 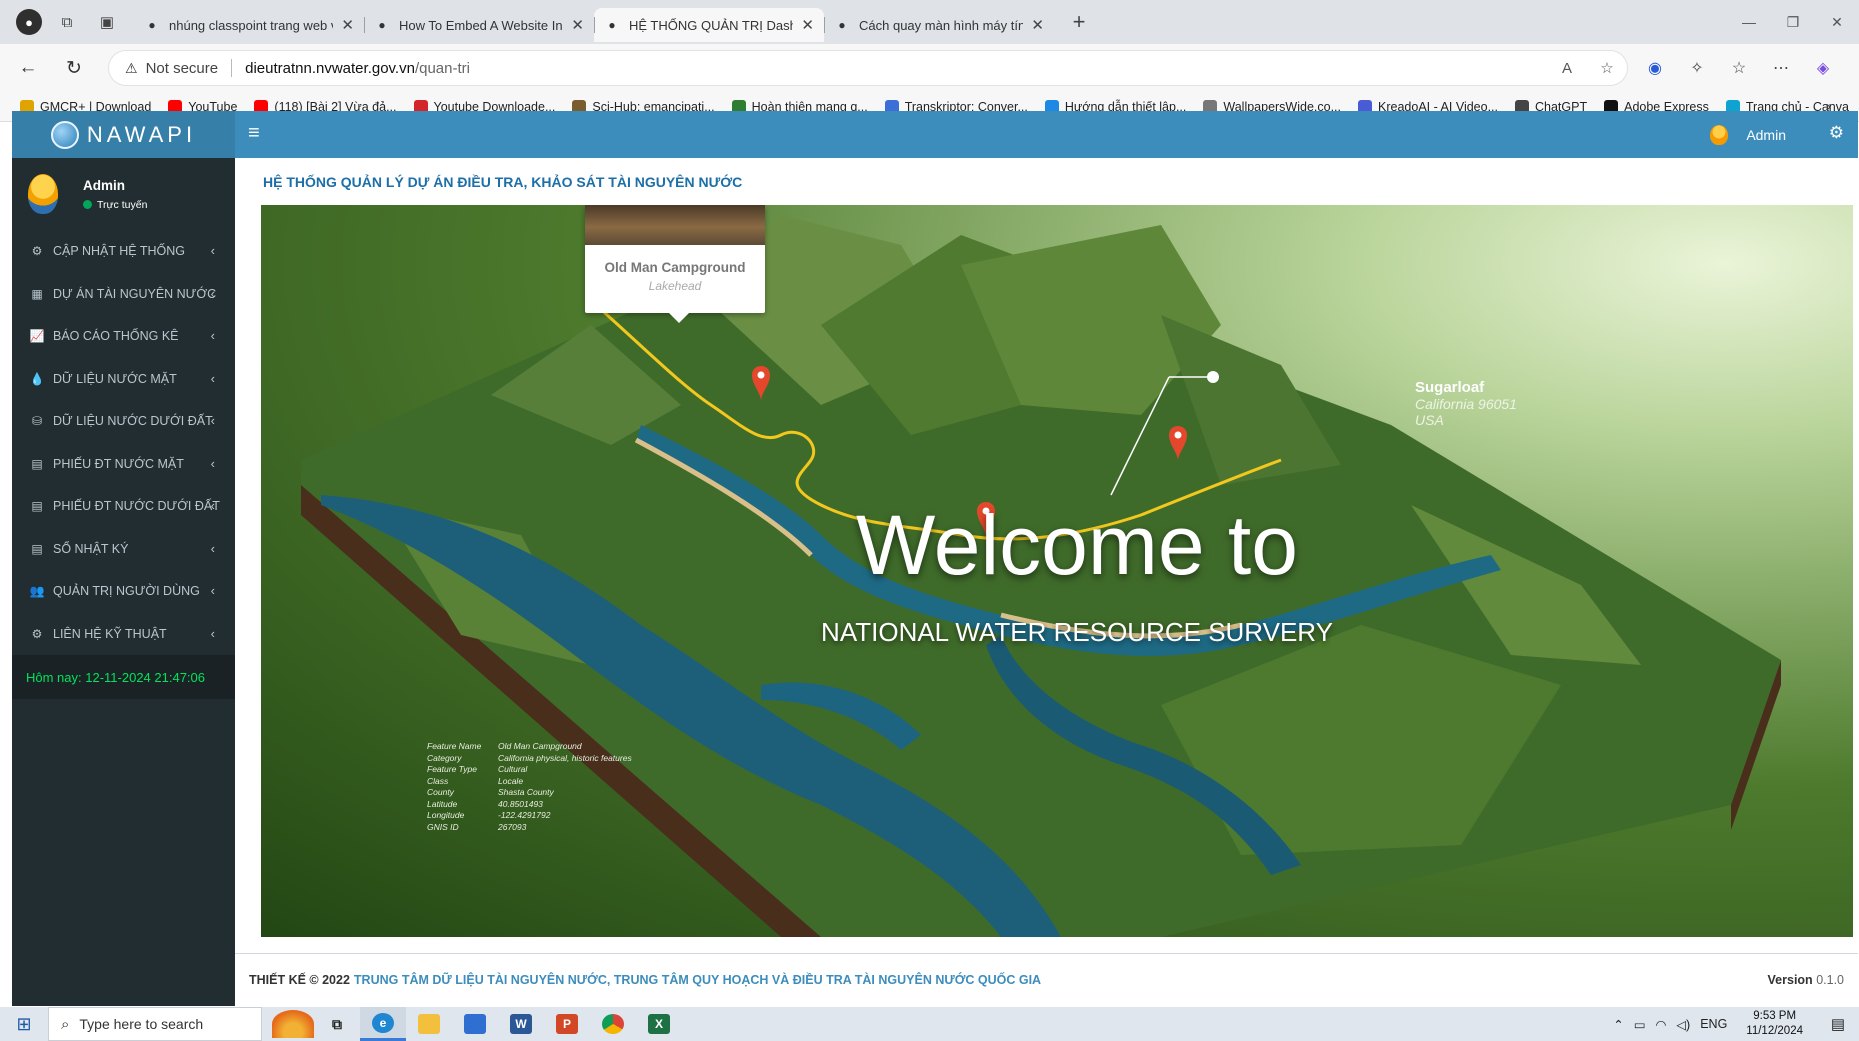 I want to click on tab-actions-icon: ▣, so click(x=107, y=22).